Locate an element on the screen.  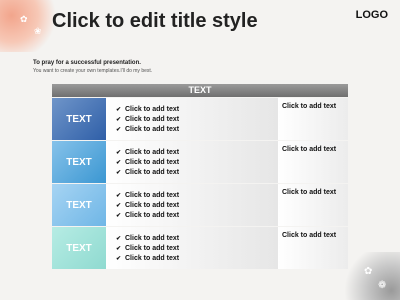
slide-subtitle: To pray for a successful presentation. is located at coordinates (87, 63).